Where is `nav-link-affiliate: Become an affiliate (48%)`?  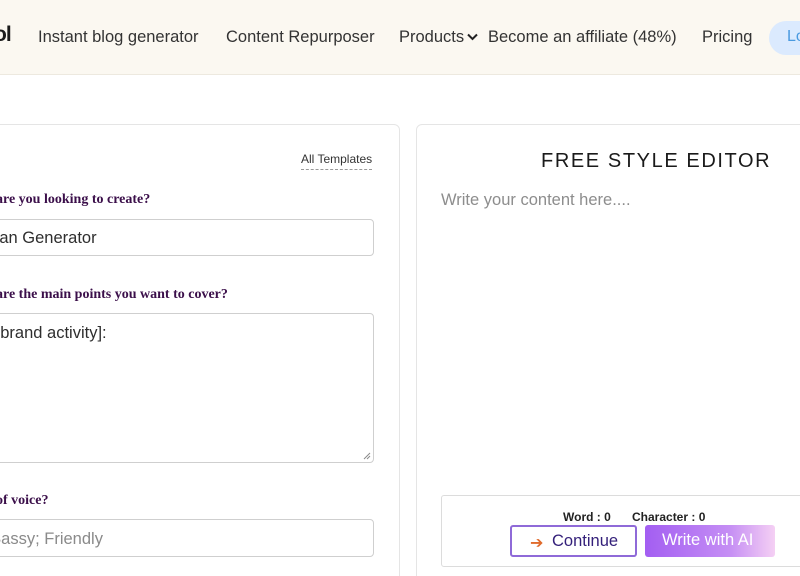 nav-link-affiliate: Become an affiliate (48%) is located at coordinates (582, 37).